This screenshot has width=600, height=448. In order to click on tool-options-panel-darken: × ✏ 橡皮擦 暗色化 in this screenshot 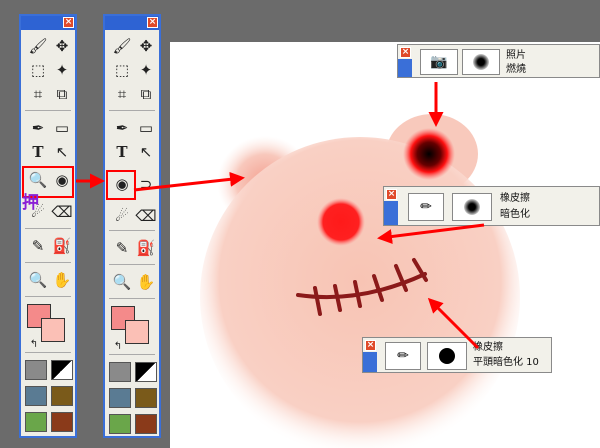, I will do `click(491, 206)`.